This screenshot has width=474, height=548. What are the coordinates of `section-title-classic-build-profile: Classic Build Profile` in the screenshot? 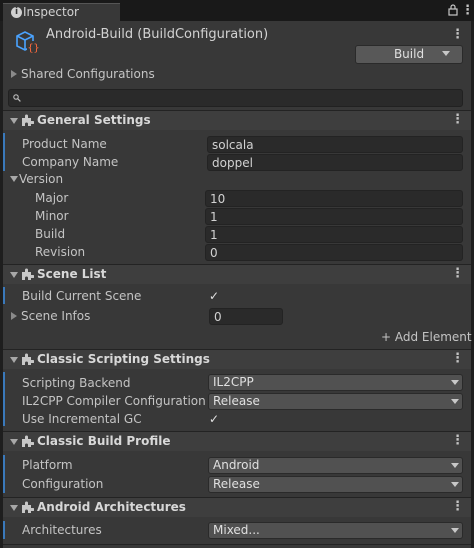 It's located at (104, 441).